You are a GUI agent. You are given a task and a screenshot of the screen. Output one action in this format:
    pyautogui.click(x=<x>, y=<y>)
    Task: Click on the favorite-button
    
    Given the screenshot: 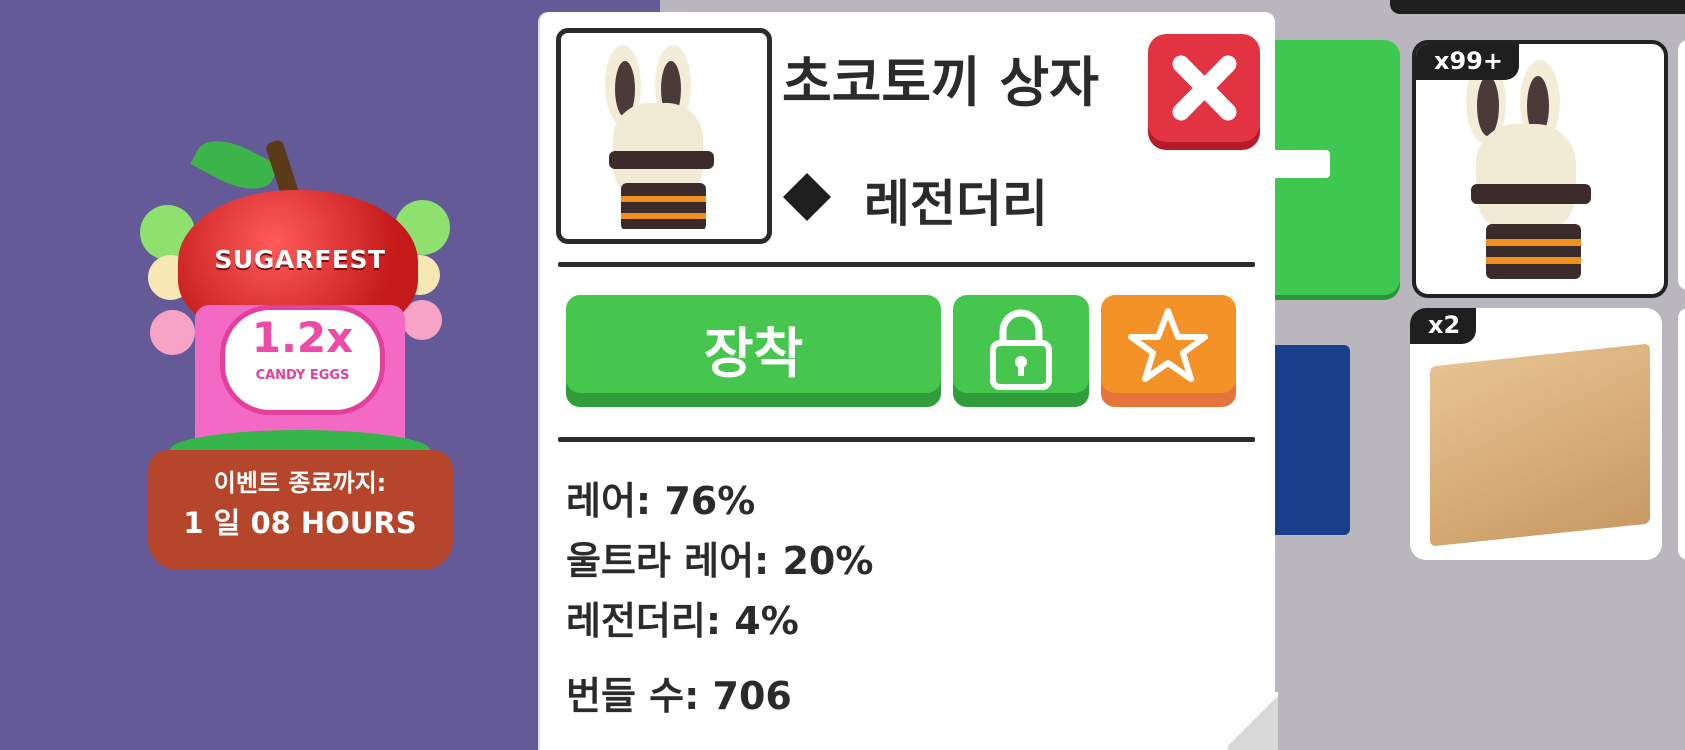 What is the action you would take?
    pyautogui.click(x=1168, y=351)
    